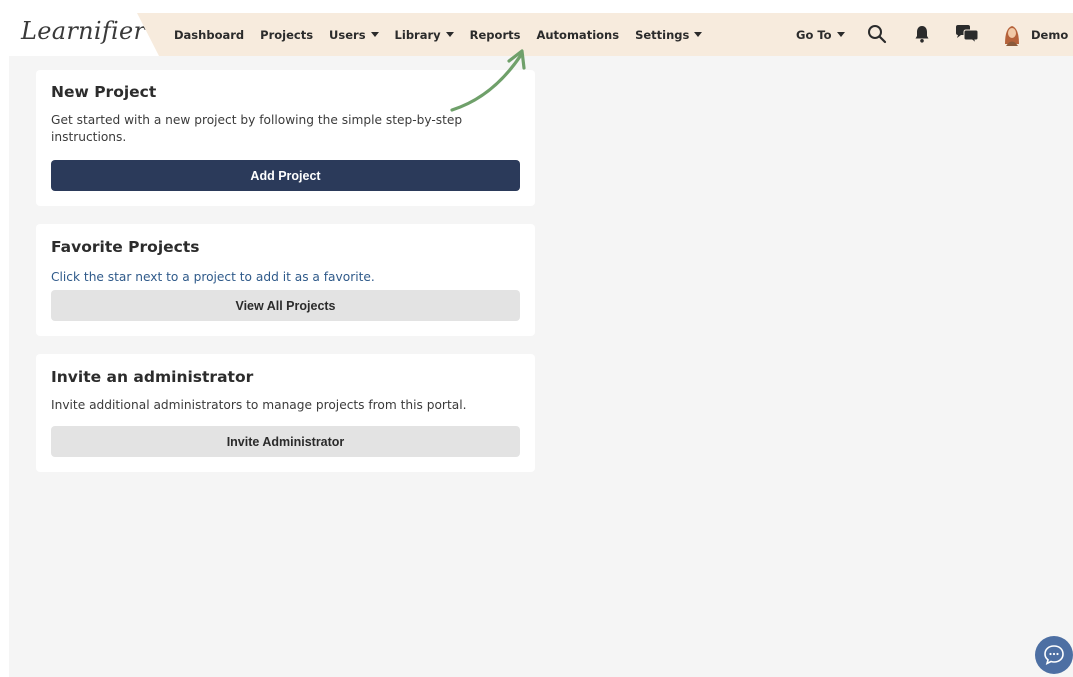 The height and width of the screenshot is (677, 1073). What do you see at coordinates (285, 305) in the screenshot?
I see `view-all-projects-button: View All Projects` at bounding box center [285, 305].